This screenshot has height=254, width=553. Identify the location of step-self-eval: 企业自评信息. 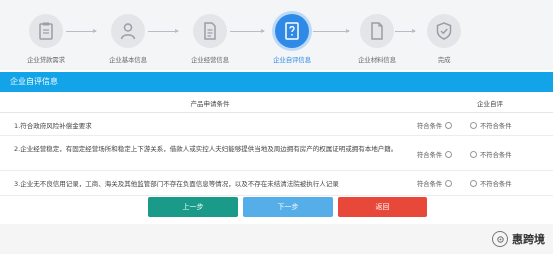
(292, 39).